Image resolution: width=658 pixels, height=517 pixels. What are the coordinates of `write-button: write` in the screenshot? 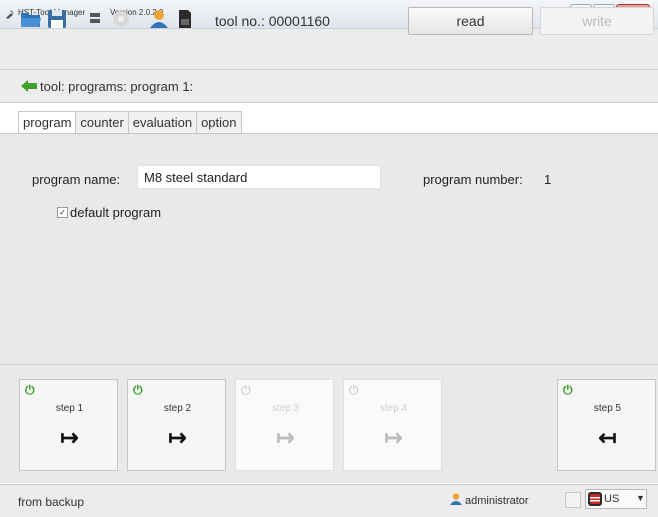 It's located at (597, 21).